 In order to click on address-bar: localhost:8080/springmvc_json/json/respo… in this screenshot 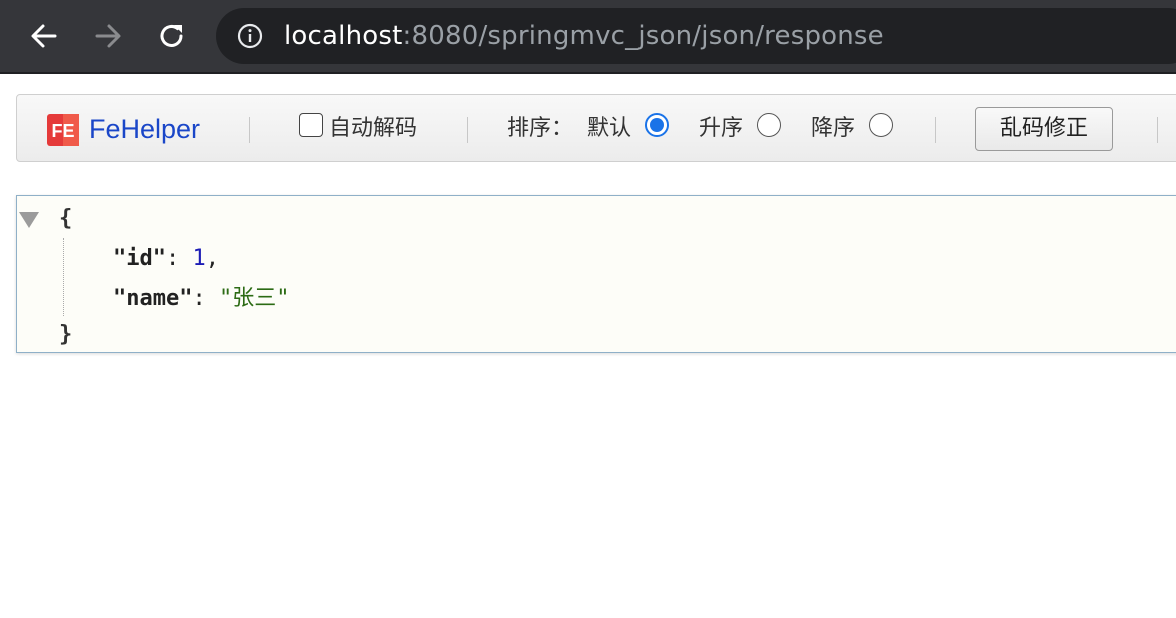, I will do `click(696, 36)`.